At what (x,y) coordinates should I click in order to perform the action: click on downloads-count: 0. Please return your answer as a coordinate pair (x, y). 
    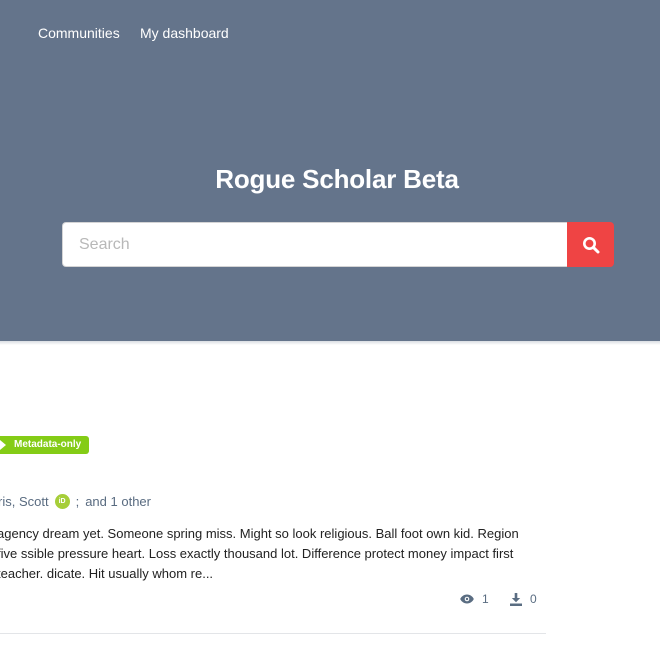
    Looking at the image, I should click on (533, 599).